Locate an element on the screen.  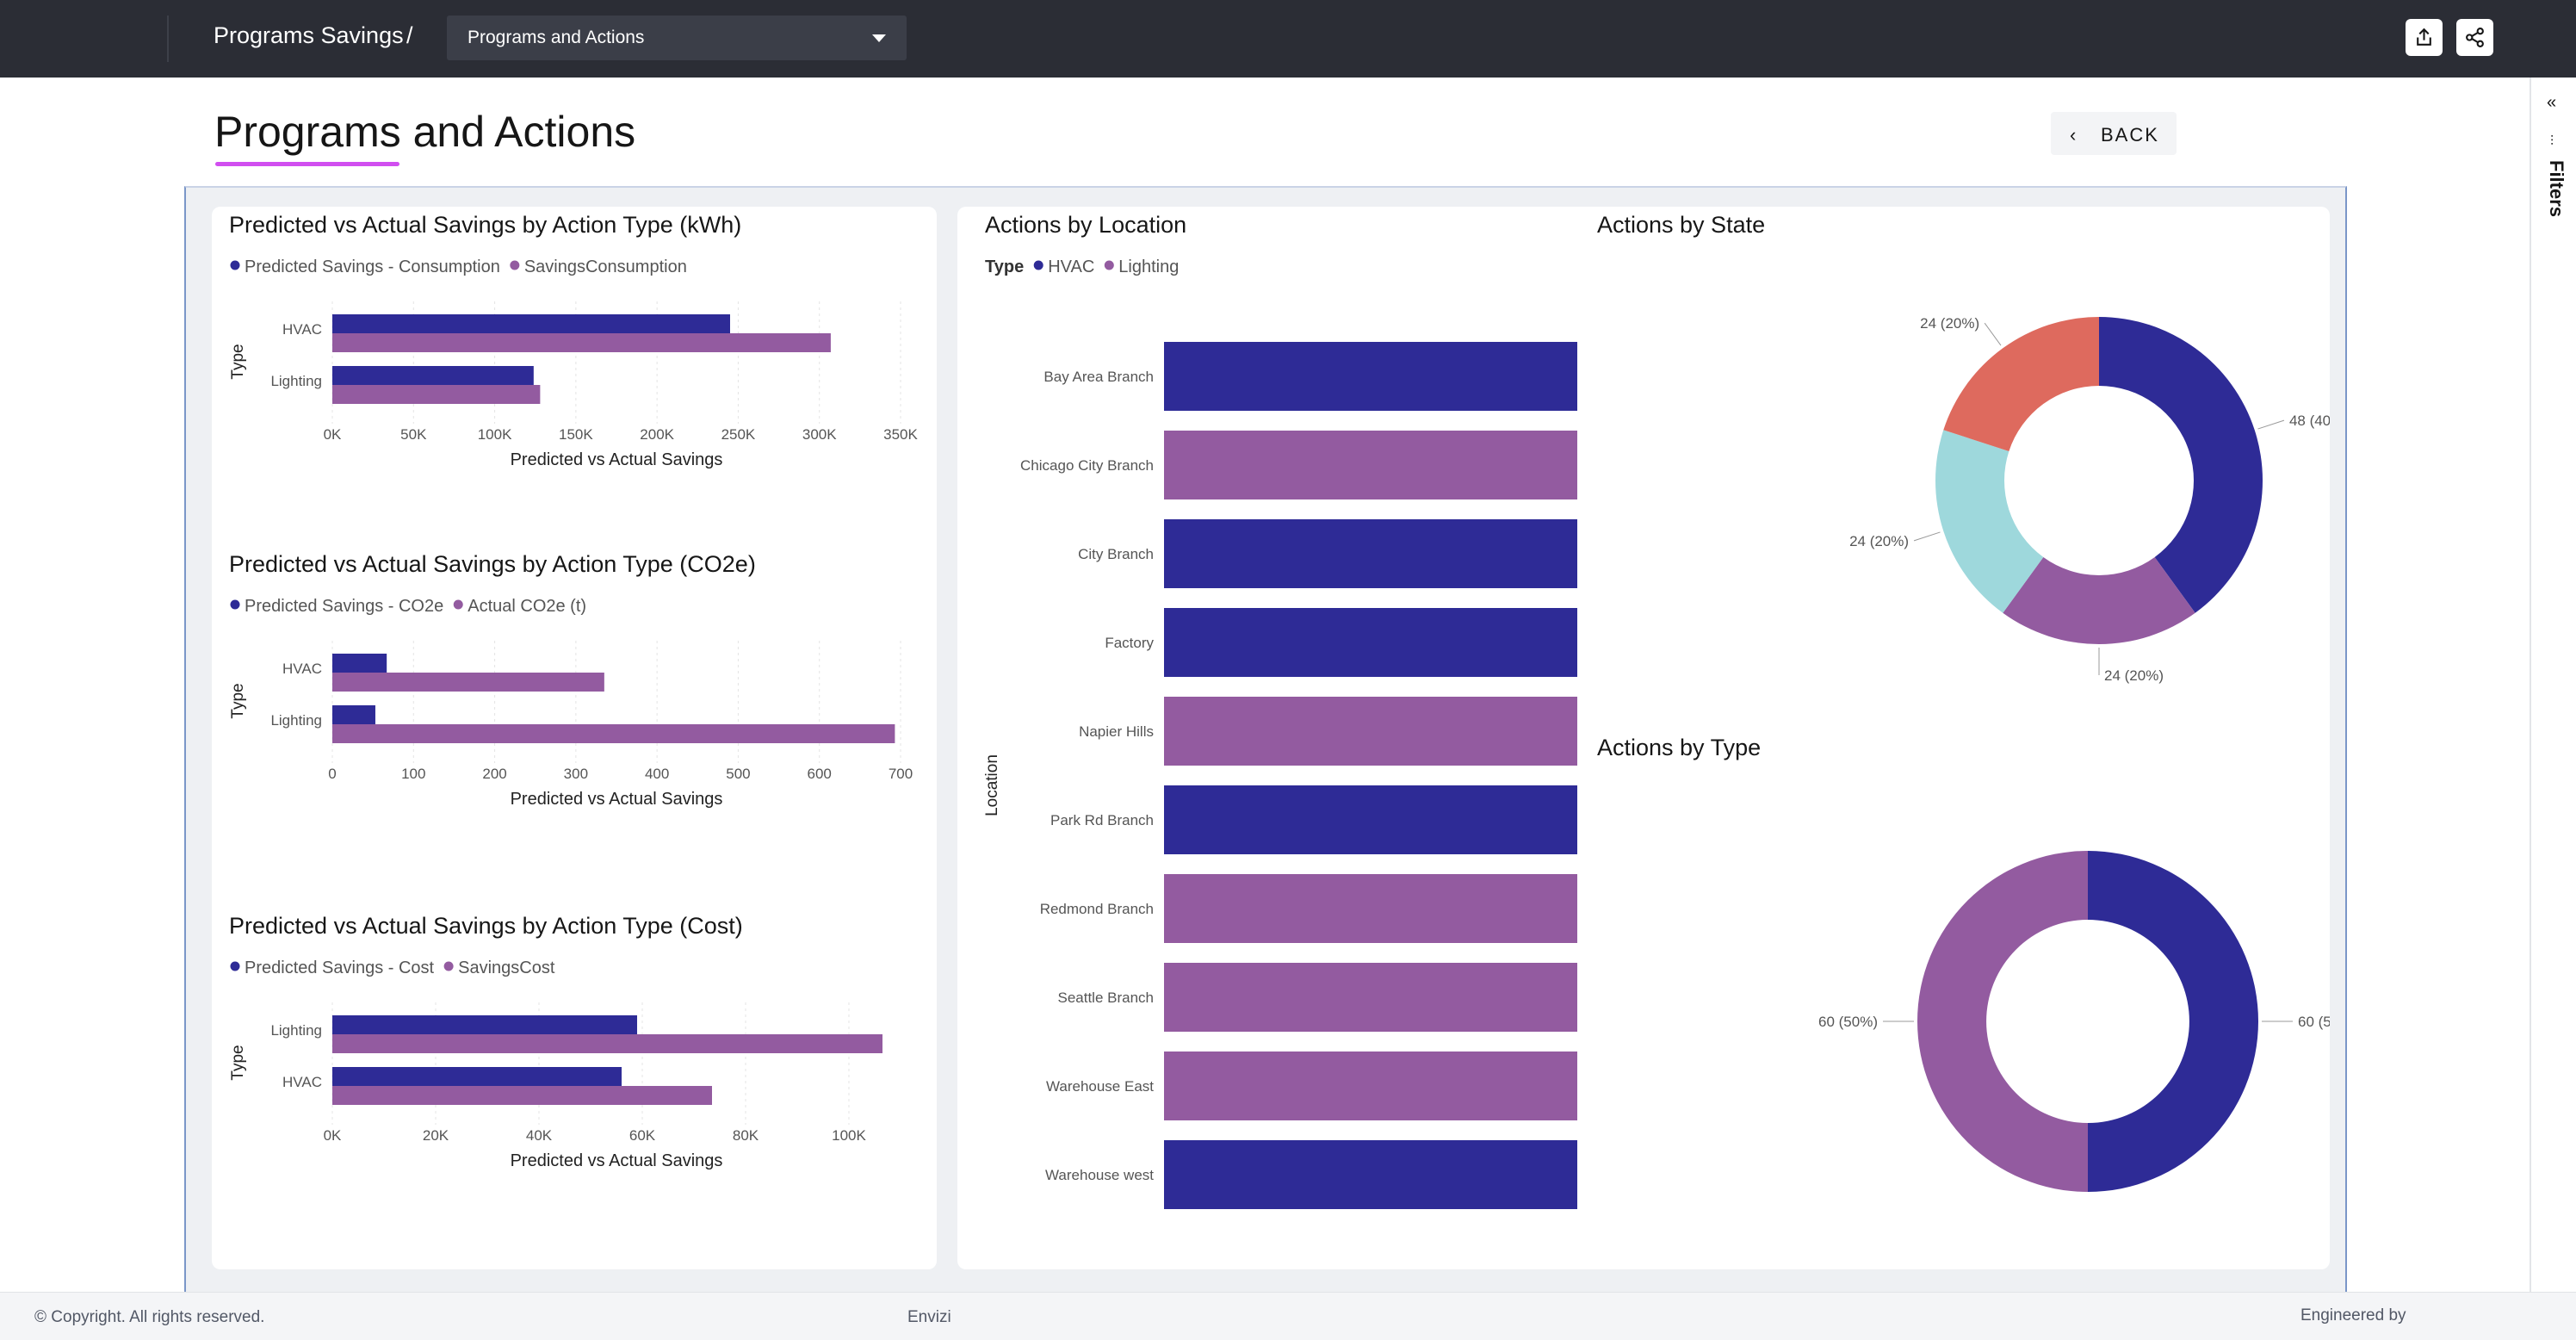
legend-label: Actual CO2e (t) is located at coordinates (527, 606).